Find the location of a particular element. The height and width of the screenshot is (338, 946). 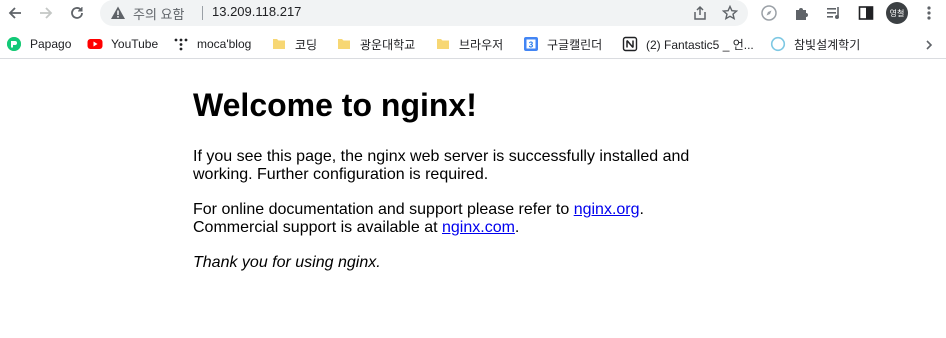

bookmark-label: 구글캘린더 is located at coordinates (575, 44).